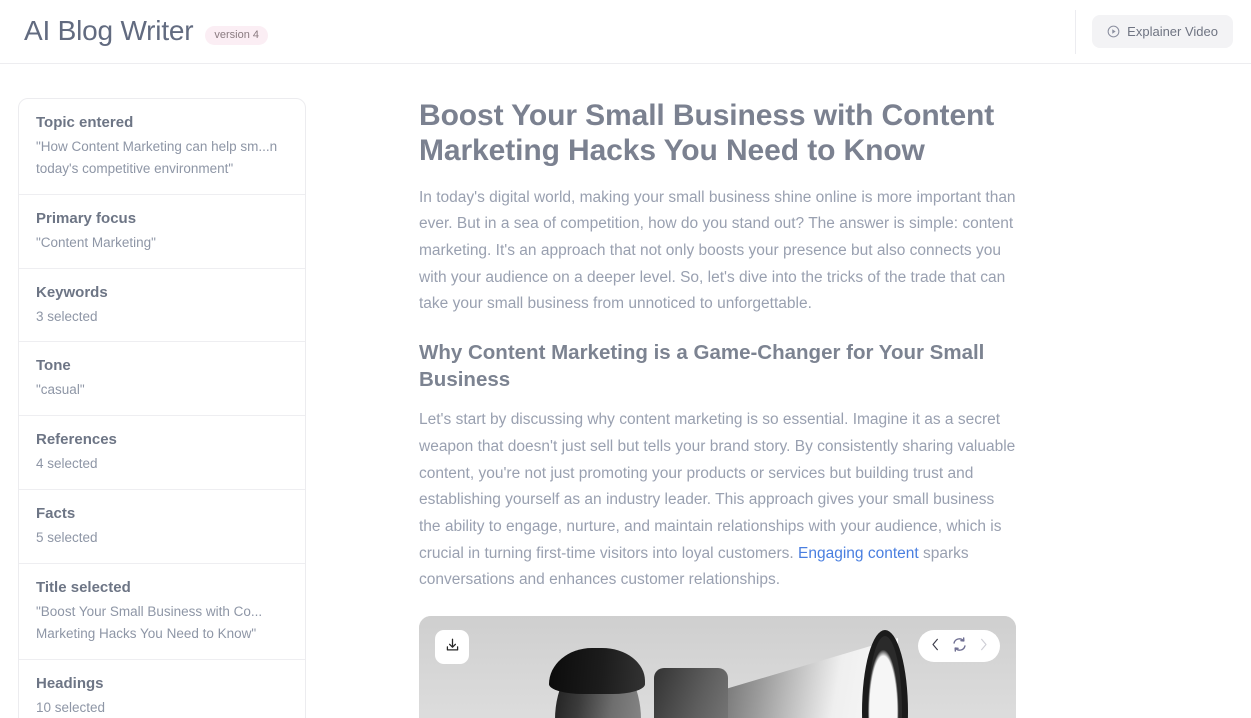  What do you see at coordinates (162, 379) in the screenshot?
I see `sidebar-item-tone: Tone "casual"` at bounding box center [162, 379].